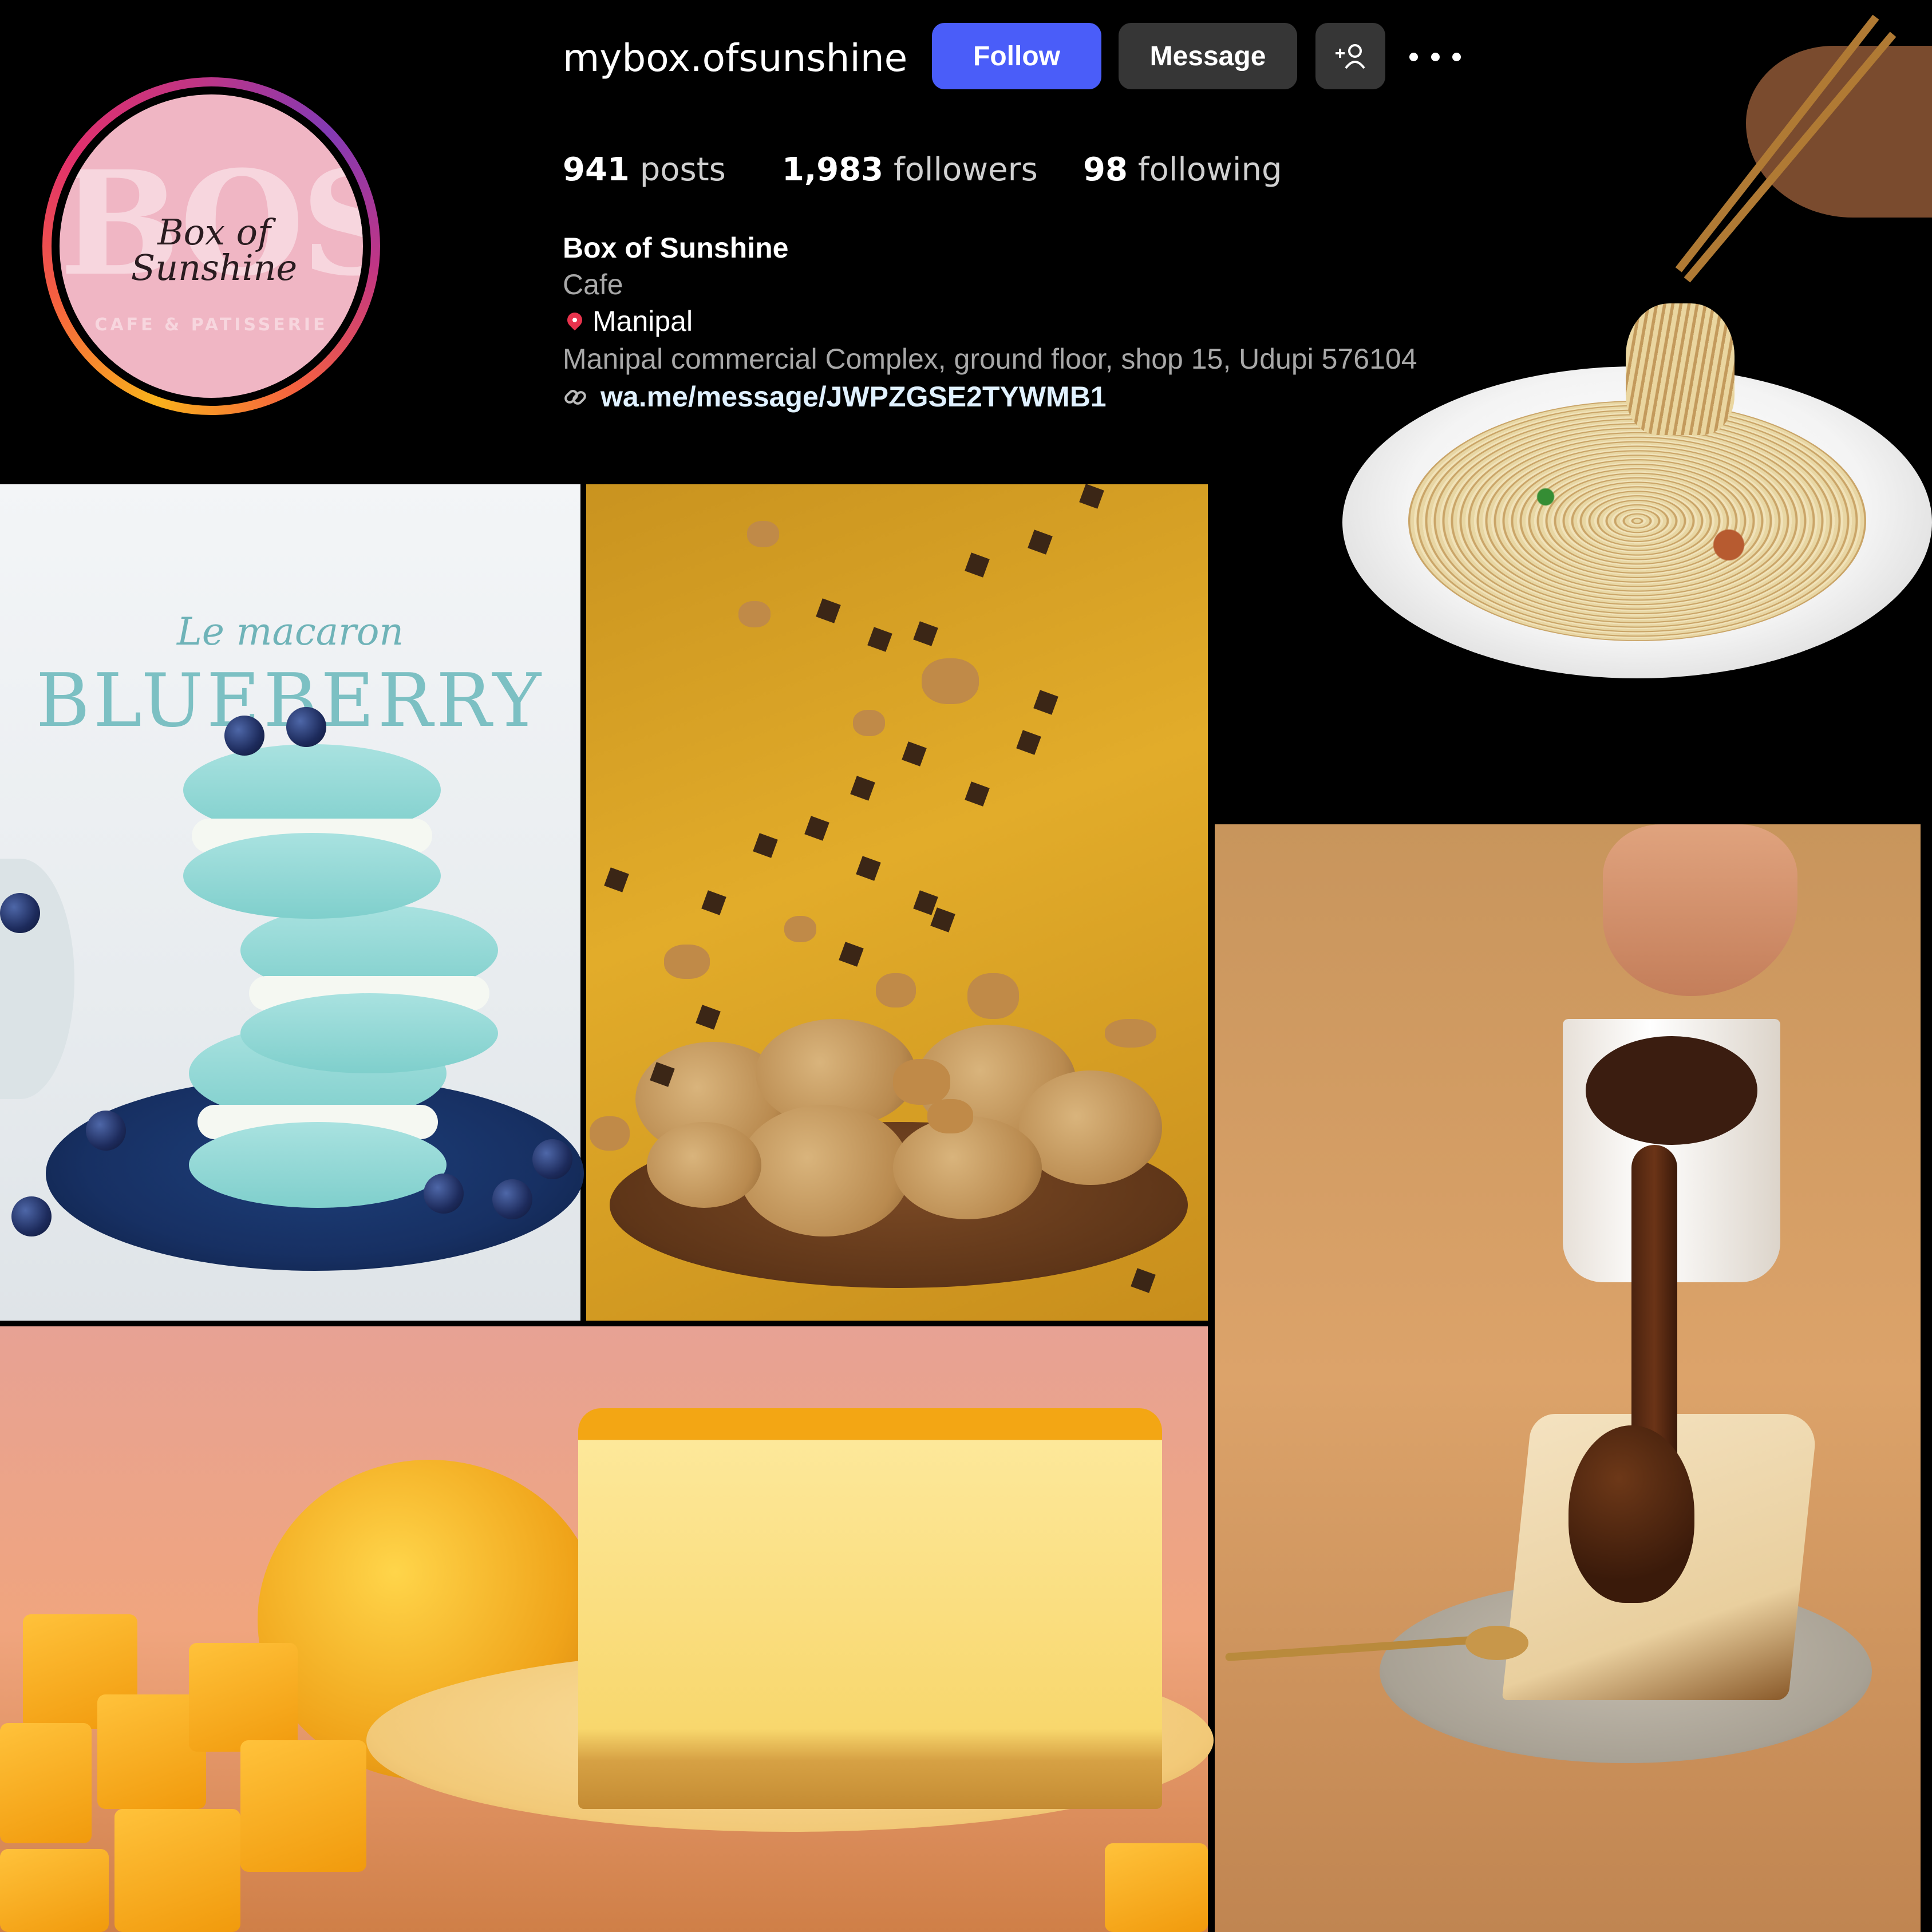  What do you see at coordinates (870, 1608) in the screenshot?
I see `cheesecake-image` at bounding box center [870, 1608].